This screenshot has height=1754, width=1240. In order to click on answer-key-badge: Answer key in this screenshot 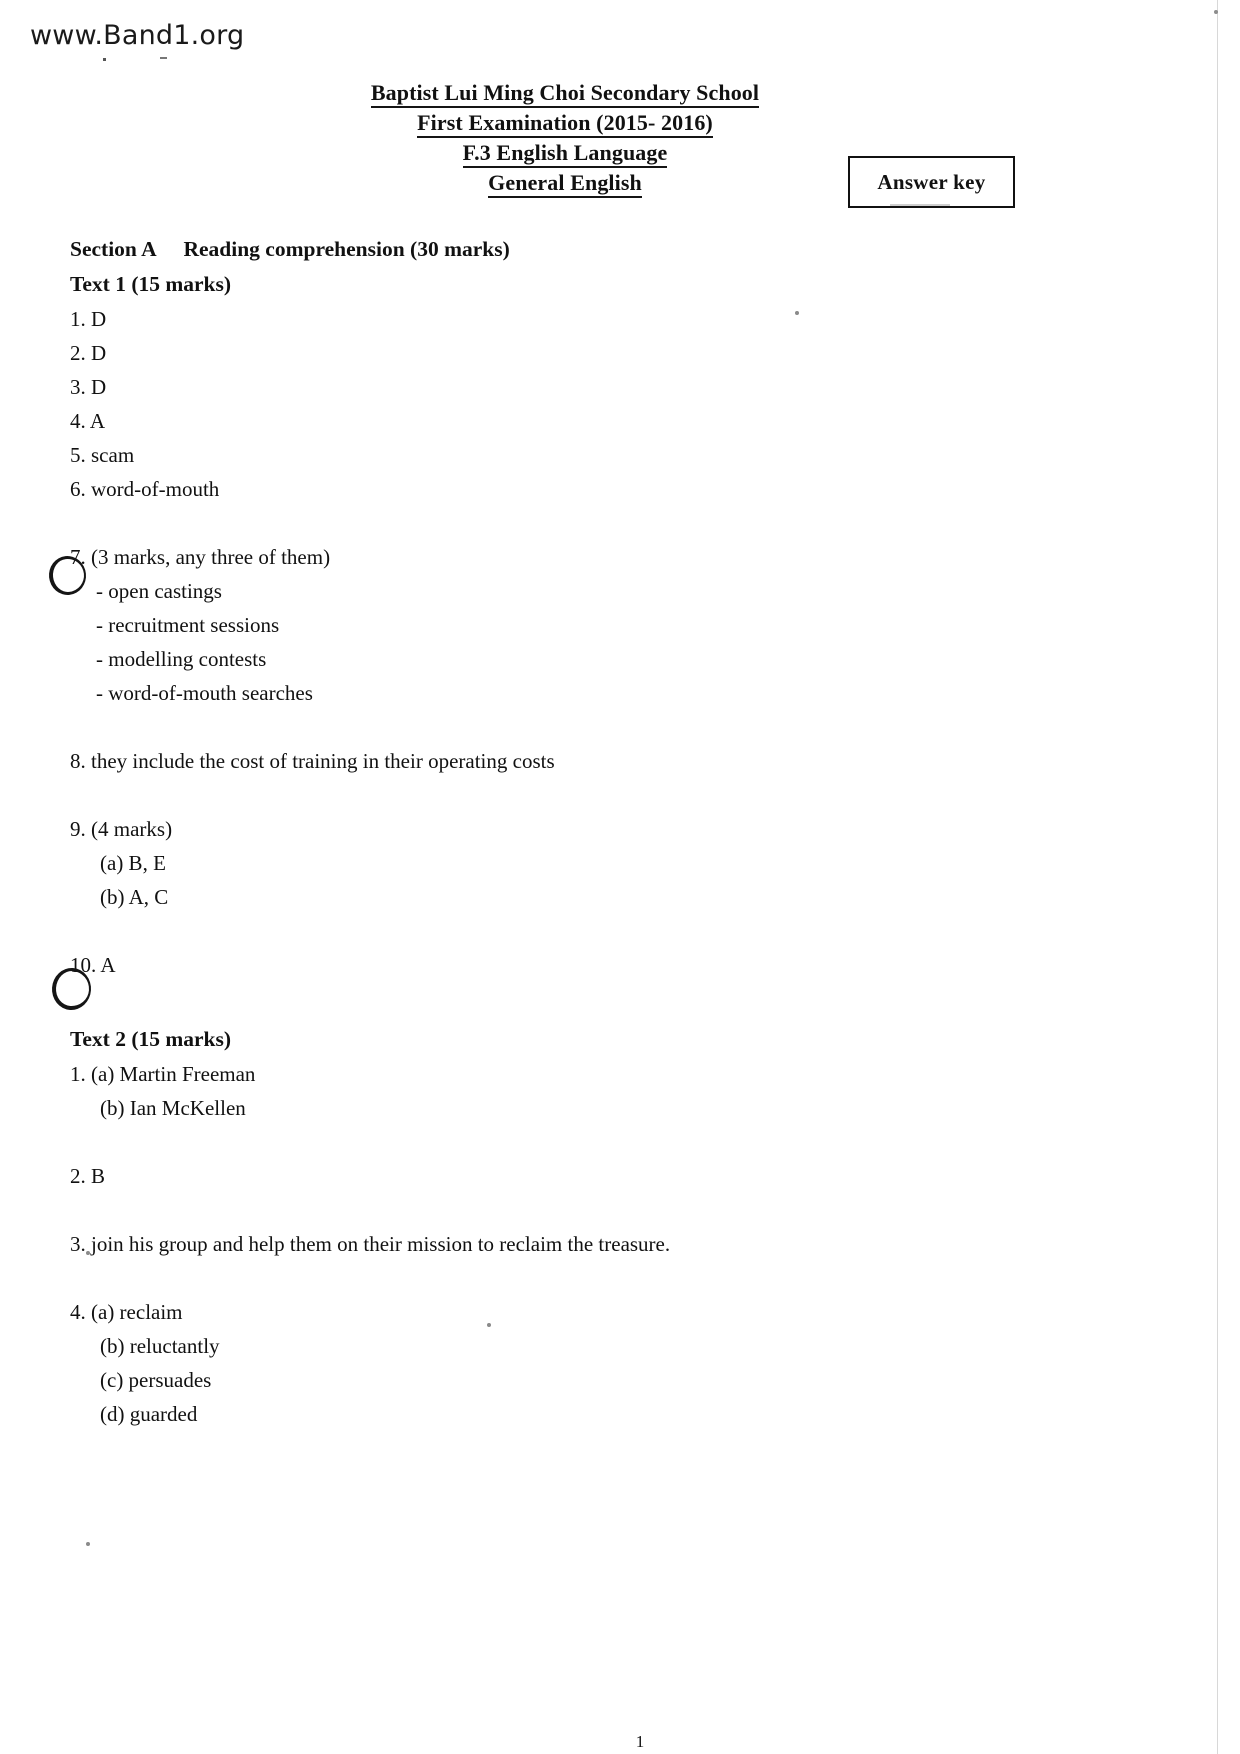, I will do `click(931, 182)`.